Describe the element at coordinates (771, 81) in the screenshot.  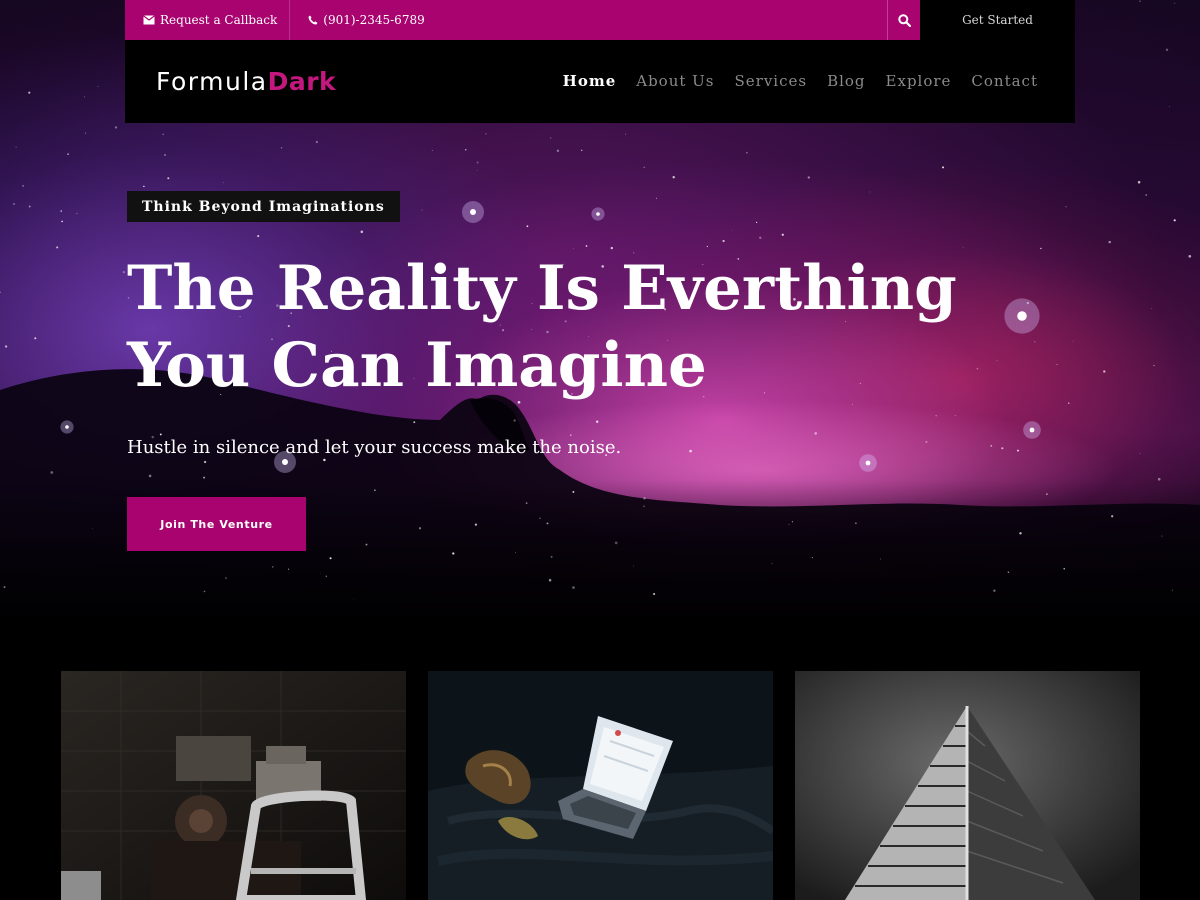
I see `nav-item-services: Services` at that location.